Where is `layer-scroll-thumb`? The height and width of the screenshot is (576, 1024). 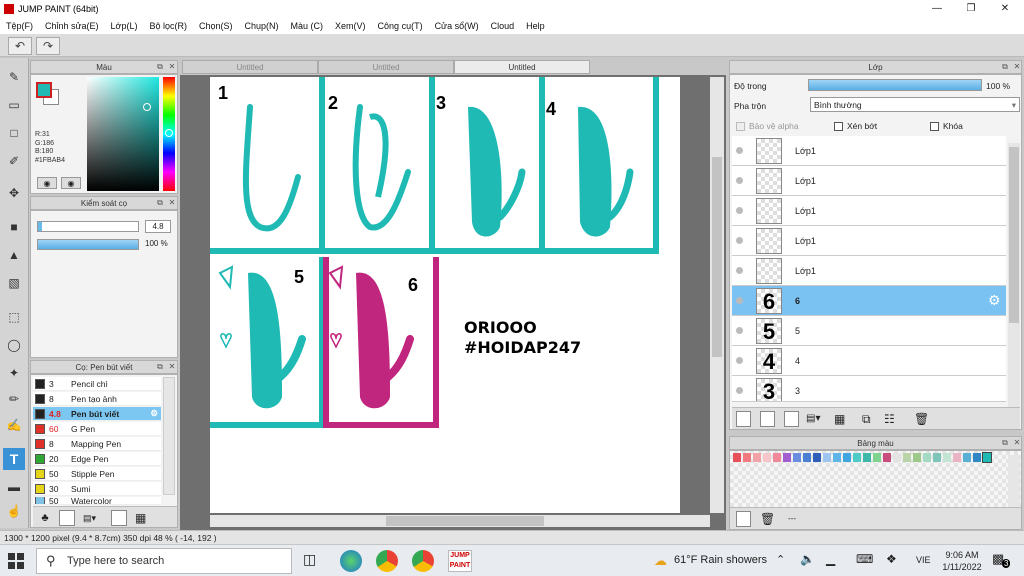
layer-scroll-thumb is located at coordinates (1014, 235).